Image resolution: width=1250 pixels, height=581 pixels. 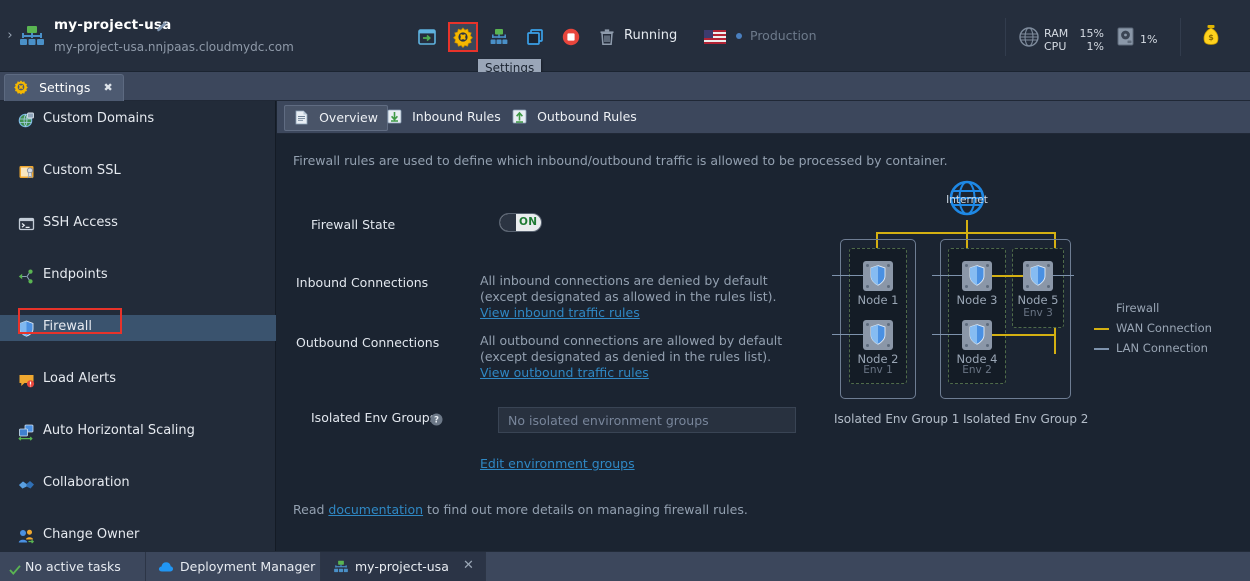 I want to click on custom-domains-icon, so click(x=26, y=120).